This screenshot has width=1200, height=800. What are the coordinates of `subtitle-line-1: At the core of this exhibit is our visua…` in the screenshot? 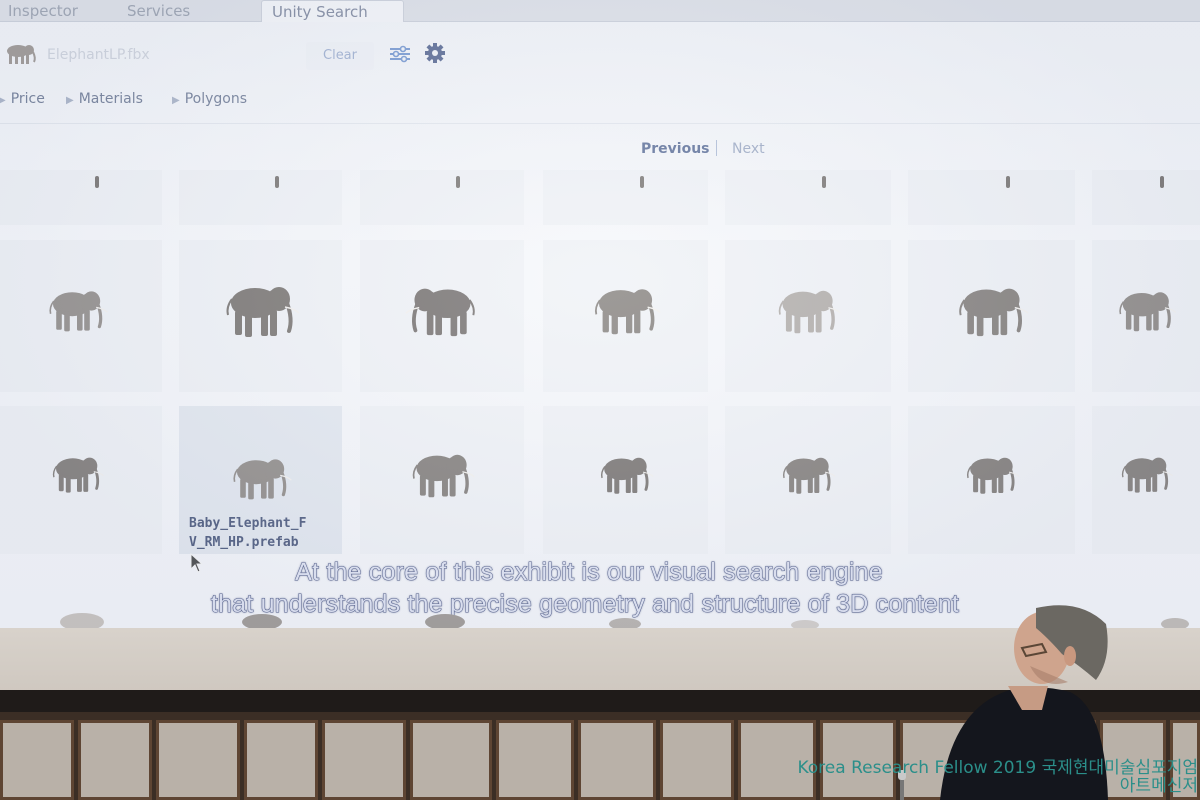 It's located at (589, 572).